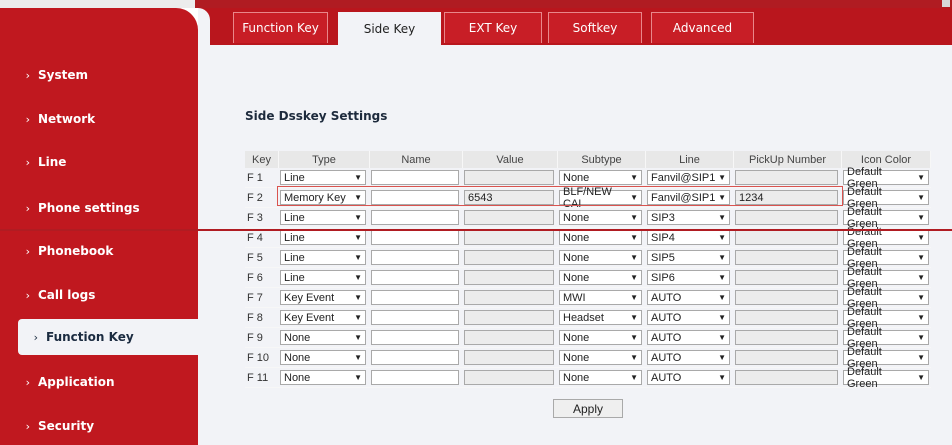 The width and height of the screenshot is (952, 445). What do you see at coordinates (600, 317) in the screenshot?
I see `subtype-select: Headset ▼` at bounding box center [600, 317].